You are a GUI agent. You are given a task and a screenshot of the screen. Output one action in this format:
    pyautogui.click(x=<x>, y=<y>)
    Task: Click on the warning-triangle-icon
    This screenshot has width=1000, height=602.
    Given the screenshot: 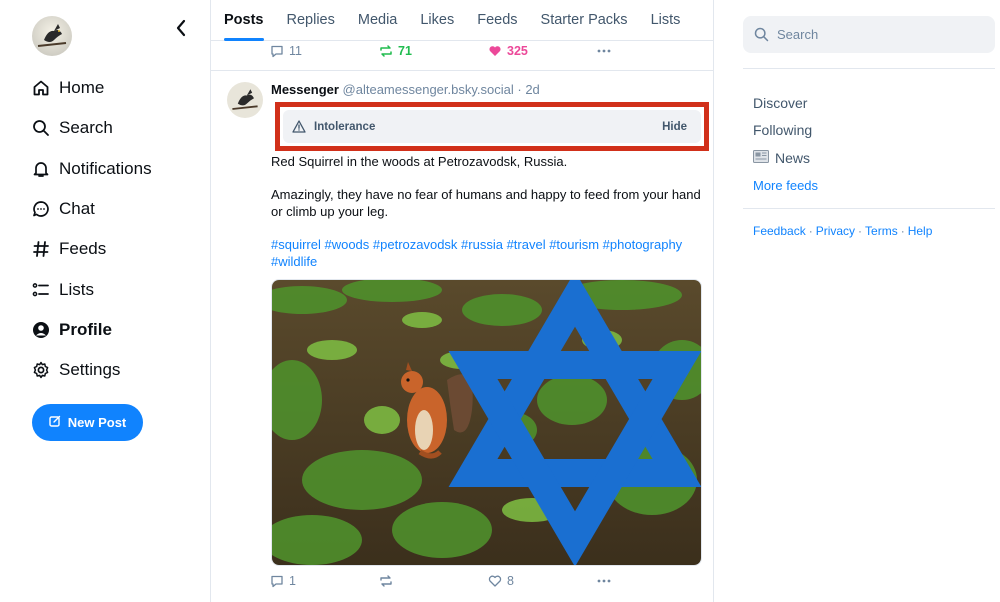 What is the action you would take?
    pyautogui.click(x=299, y=126)
    